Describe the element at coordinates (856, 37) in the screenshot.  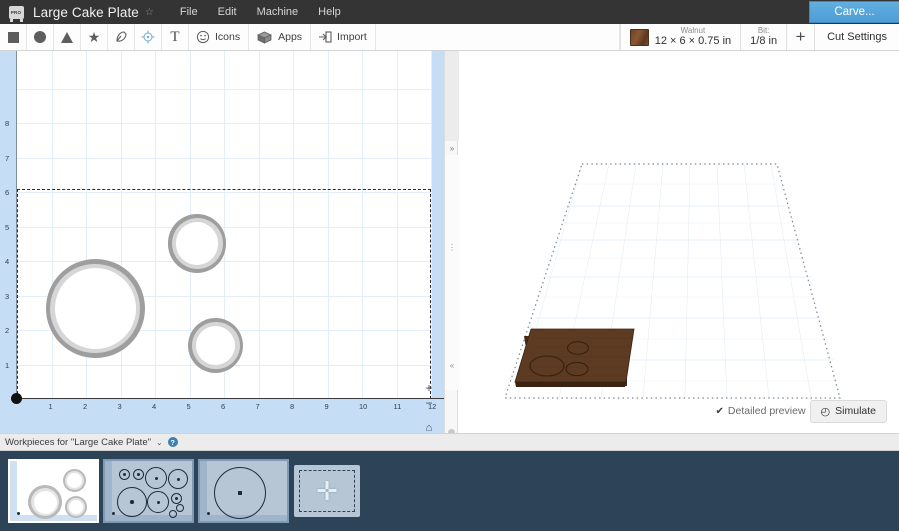
I see `cut-settings-button: Cut Settings` at that location.